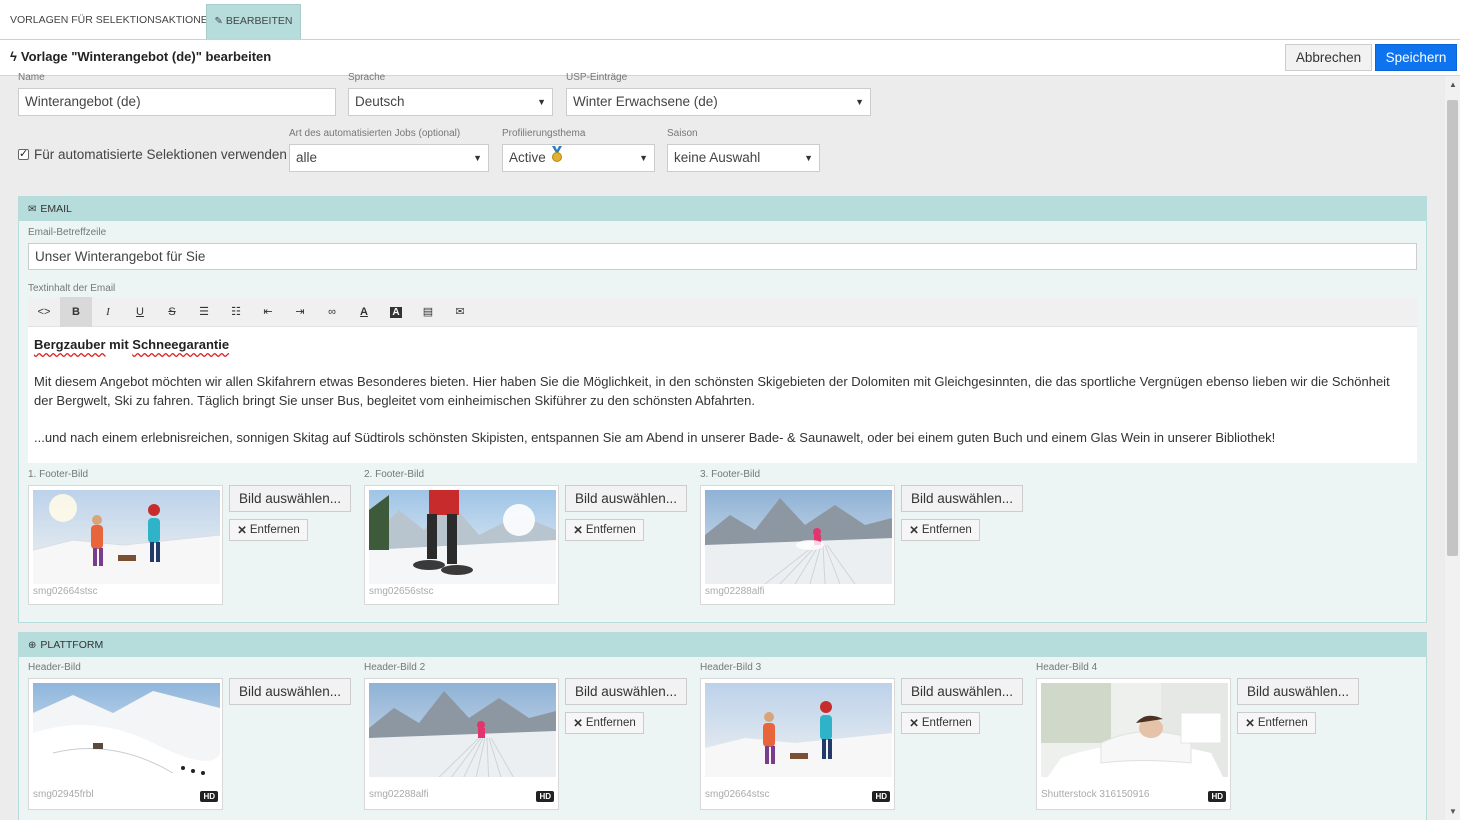 The width and height of the screenshot is (1460, 820). Describe the element at coordinates (1452, 328) in the screenshot. I see `scrollbar-thumb` at that location.